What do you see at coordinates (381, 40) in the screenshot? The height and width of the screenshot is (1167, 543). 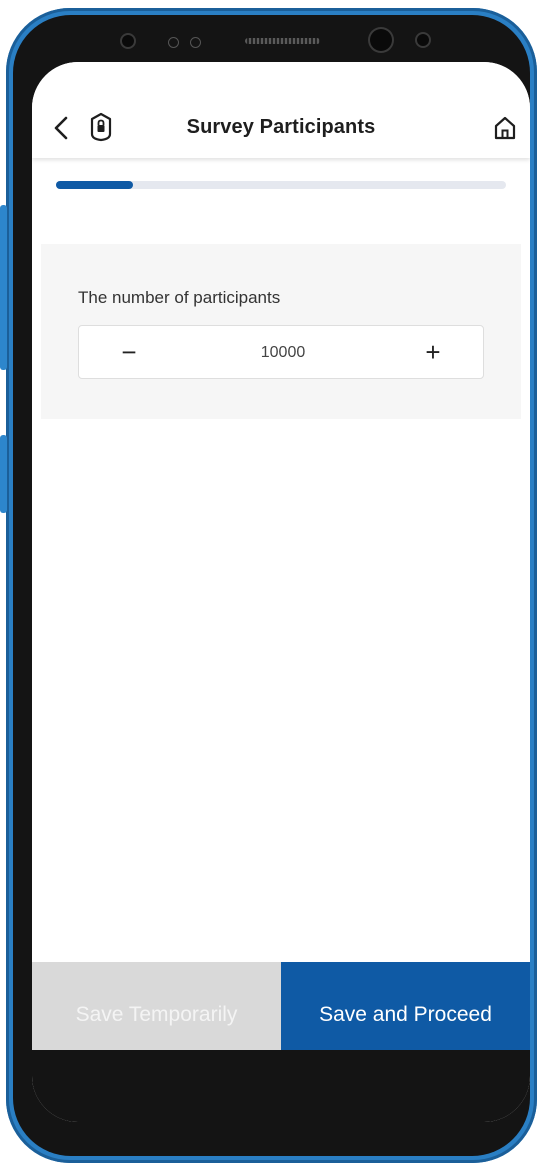 I see `front-camera-icon` at bounding box center [381, 40].